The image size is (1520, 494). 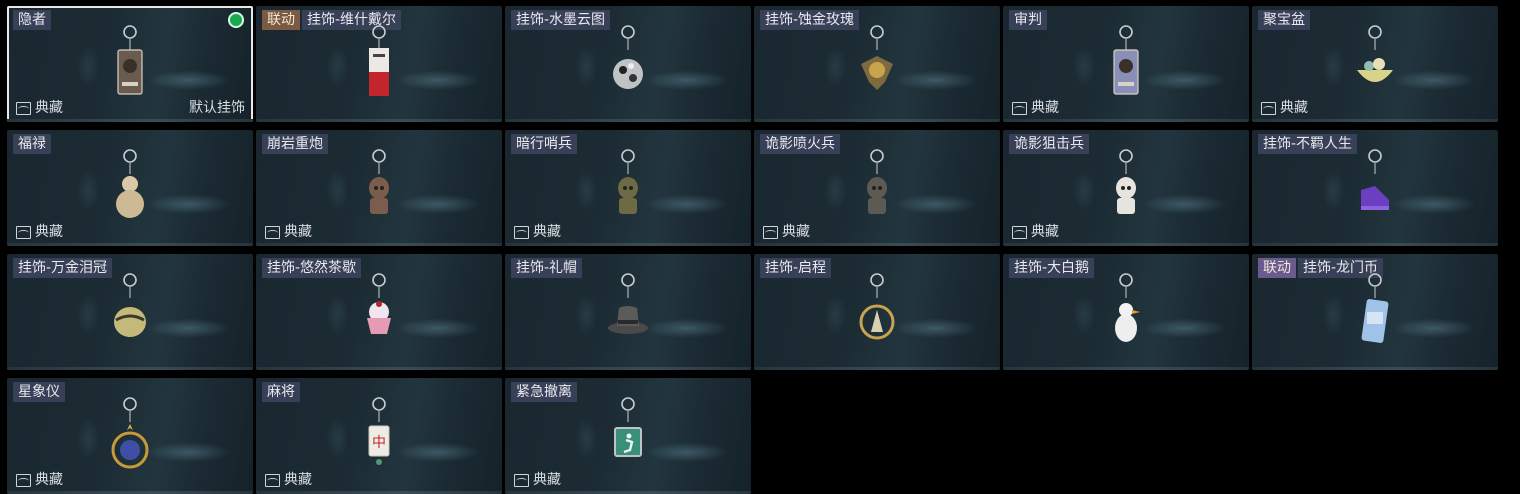 I want to click on charm-card: 联动 挂饰-龙门币, so click(x=1375, y=312).